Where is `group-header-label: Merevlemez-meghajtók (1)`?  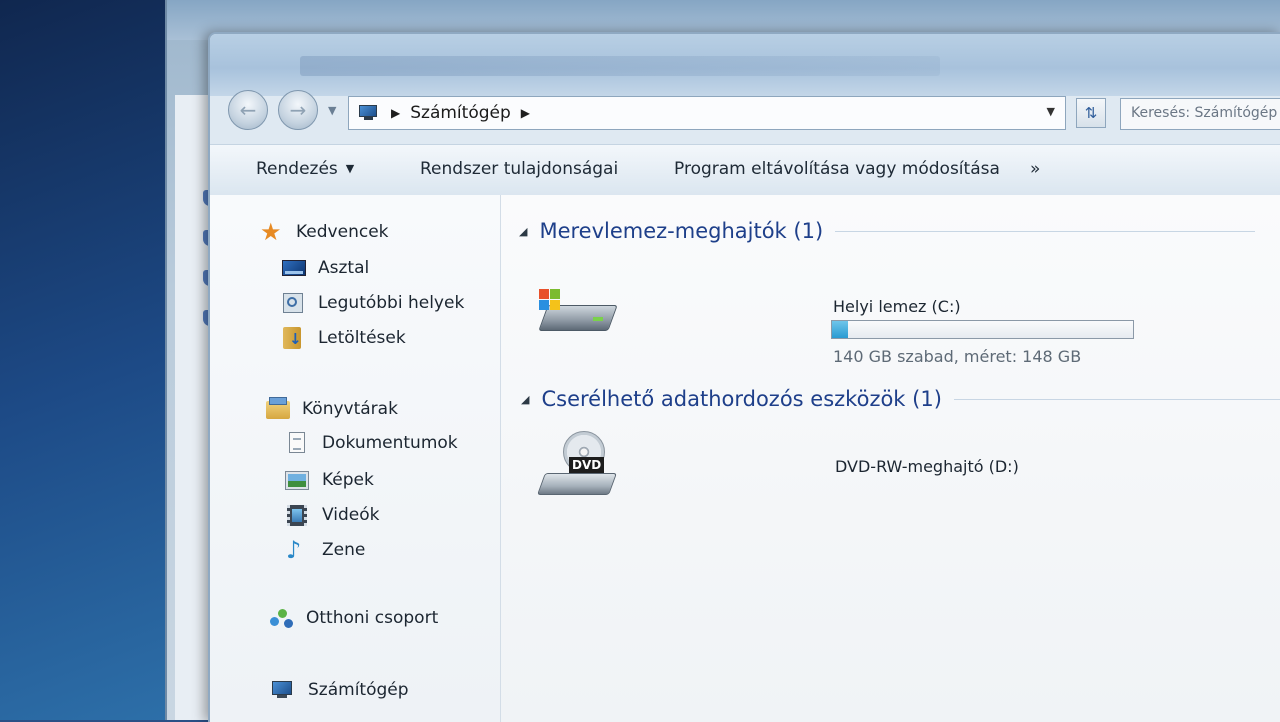
group-header-label: Merevlemez-meghajtók (1) is located at coordinates (681, 231).